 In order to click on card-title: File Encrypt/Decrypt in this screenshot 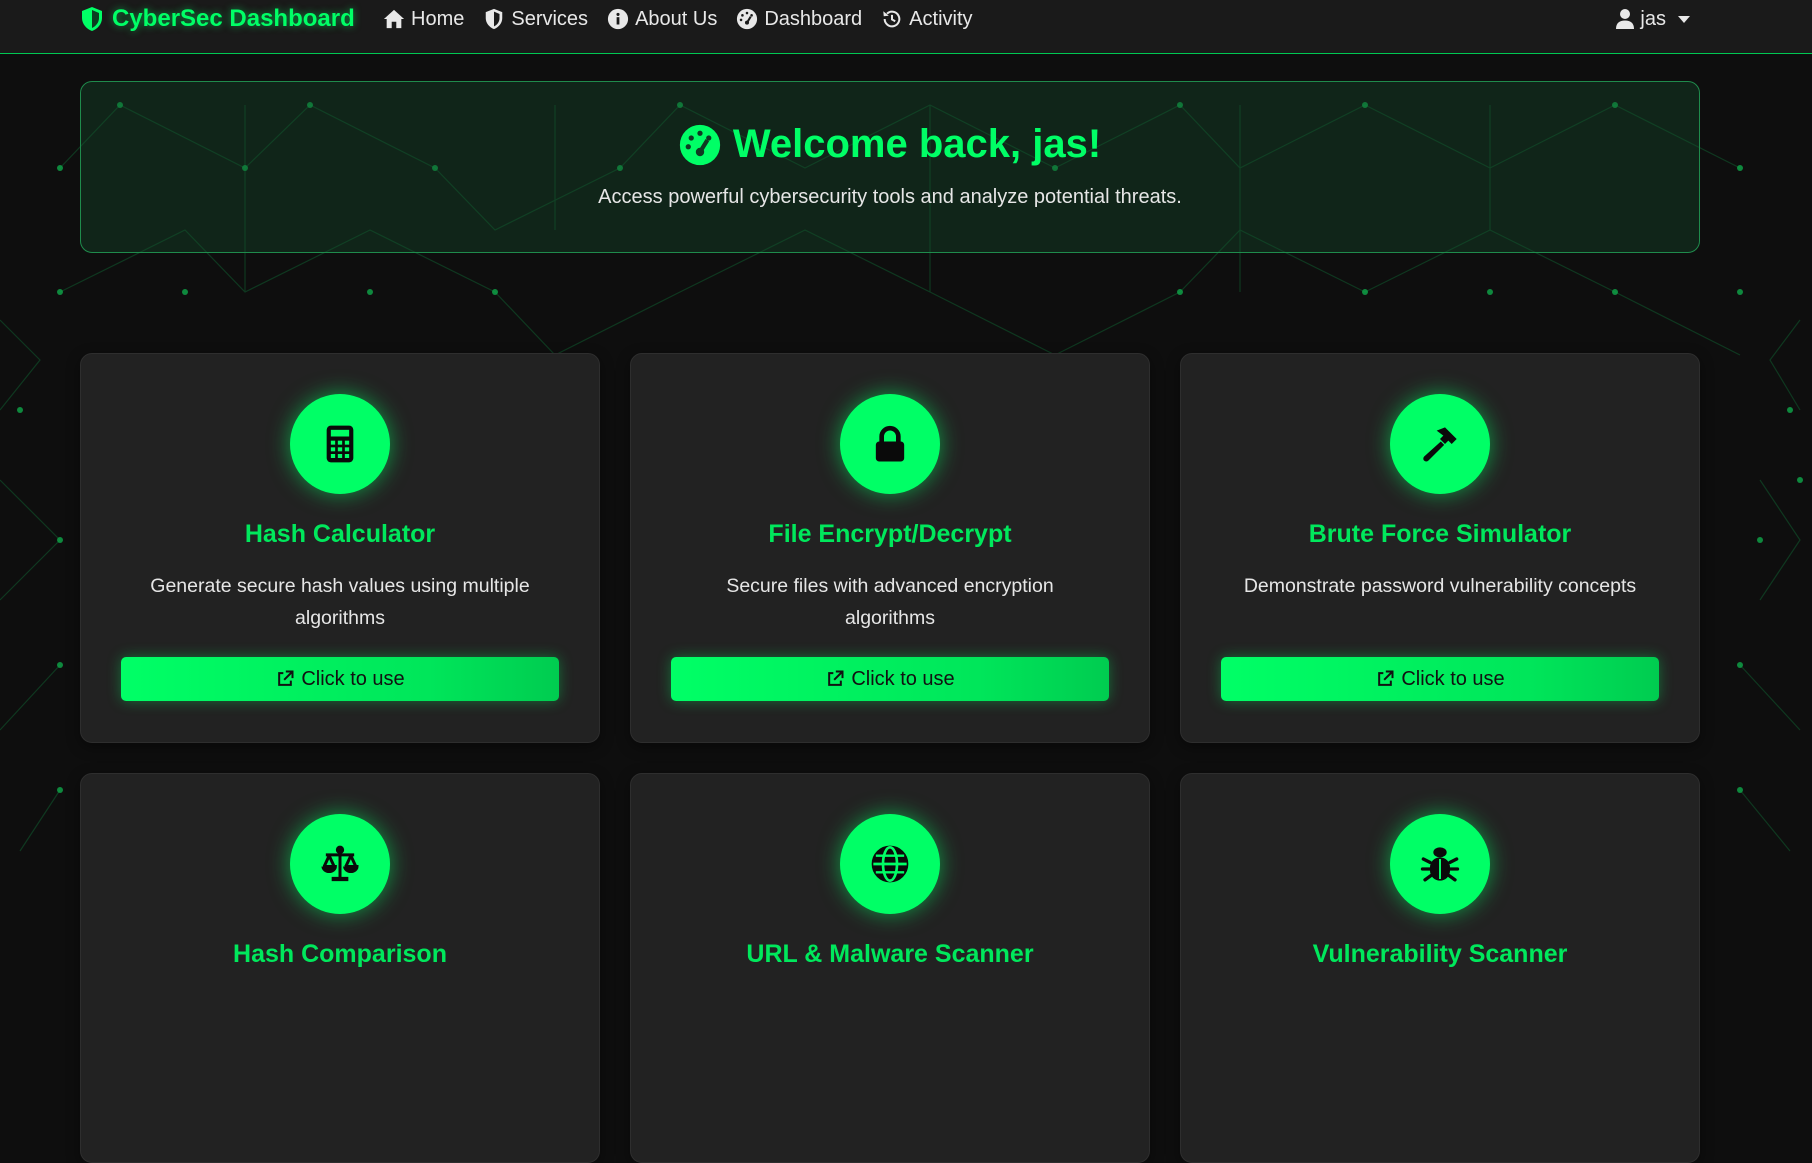, I will do `click(890, 534)`.